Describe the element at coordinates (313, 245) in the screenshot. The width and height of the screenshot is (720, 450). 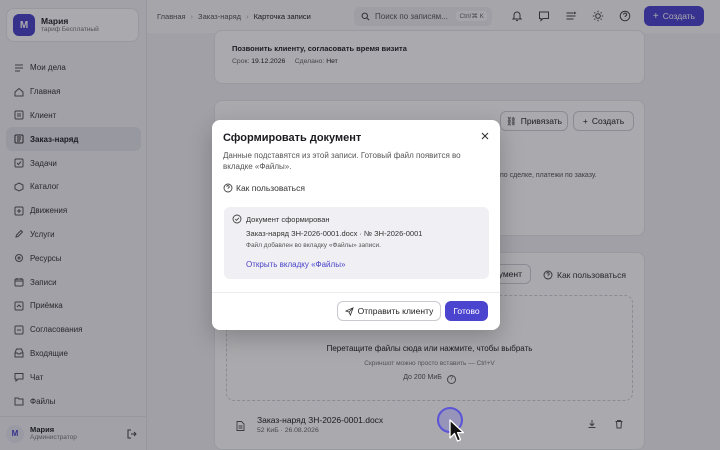
I see `result-note: Файл добавлен во вкладку «Файлы» записи.` at that location.